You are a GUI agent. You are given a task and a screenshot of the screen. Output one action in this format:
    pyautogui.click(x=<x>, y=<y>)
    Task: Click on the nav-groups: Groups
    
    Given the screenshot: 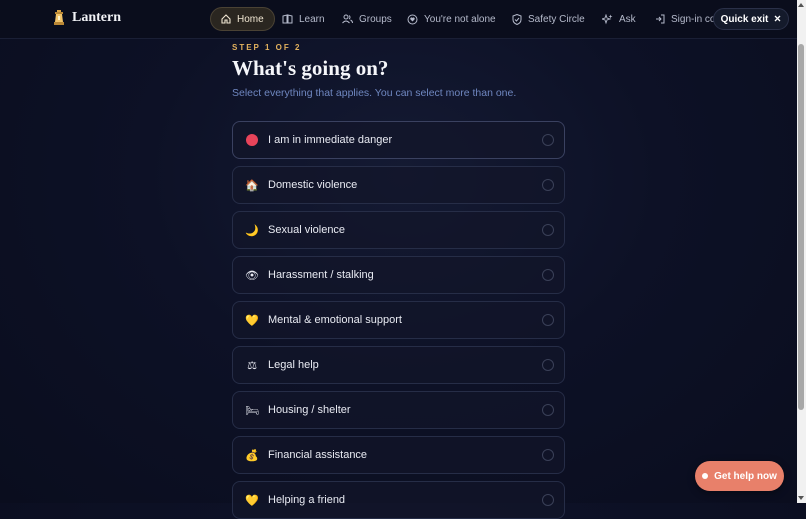 What is the action you would take?
    pyautogui.click(x=367, y=19)
    